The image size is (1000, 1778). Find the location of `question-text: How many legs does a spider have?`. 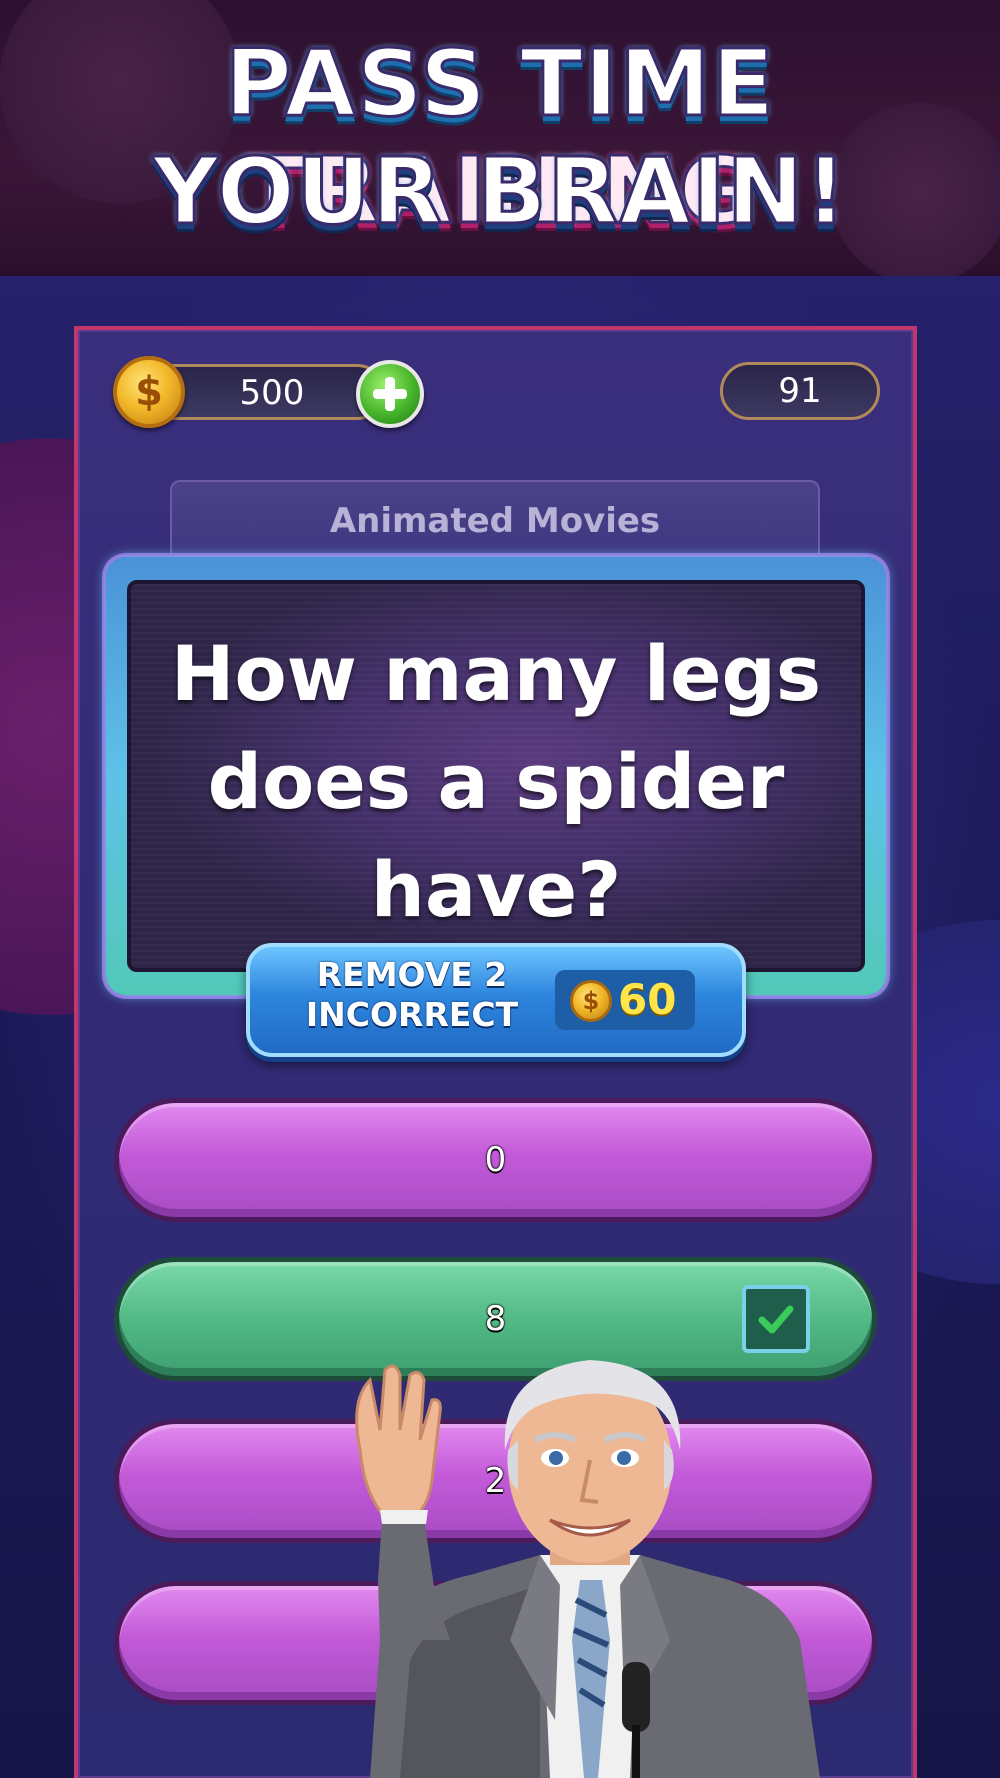

question-text: How many legs does a spider have? is located at coordinates (496, 781).